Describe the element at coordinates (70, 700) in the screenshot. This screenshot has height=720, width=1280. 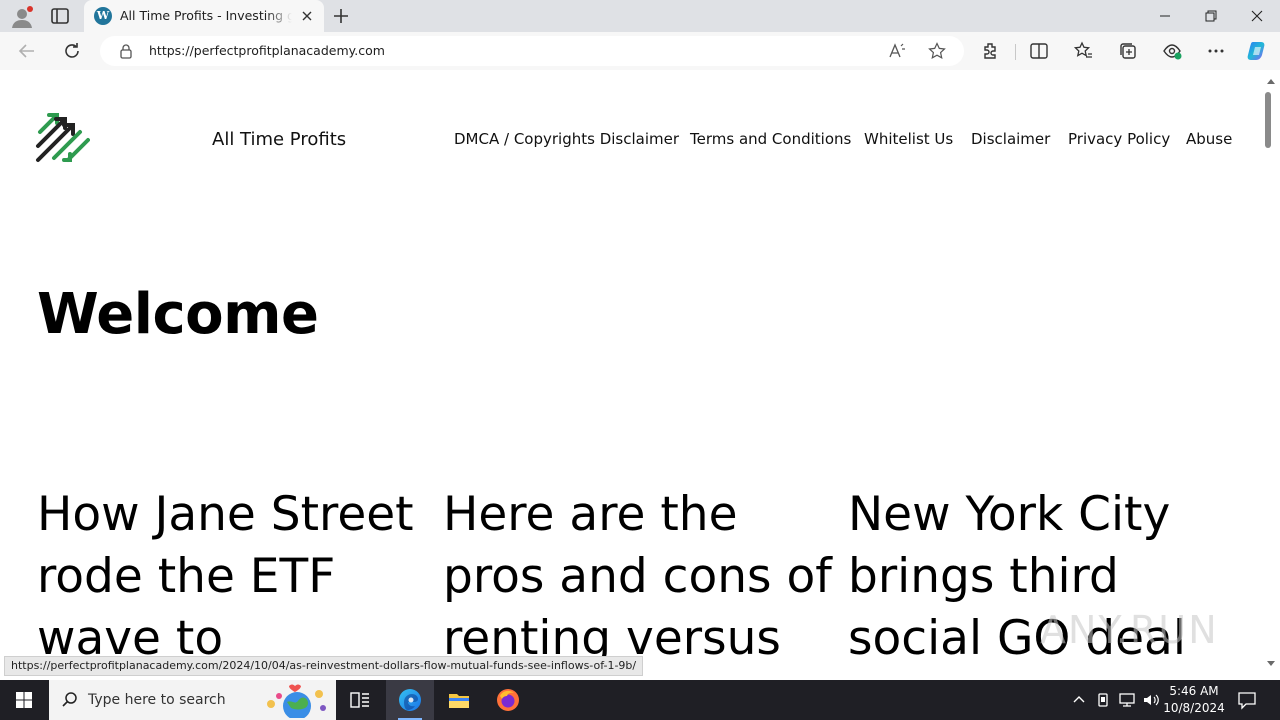
I see `search-icon` at that location.